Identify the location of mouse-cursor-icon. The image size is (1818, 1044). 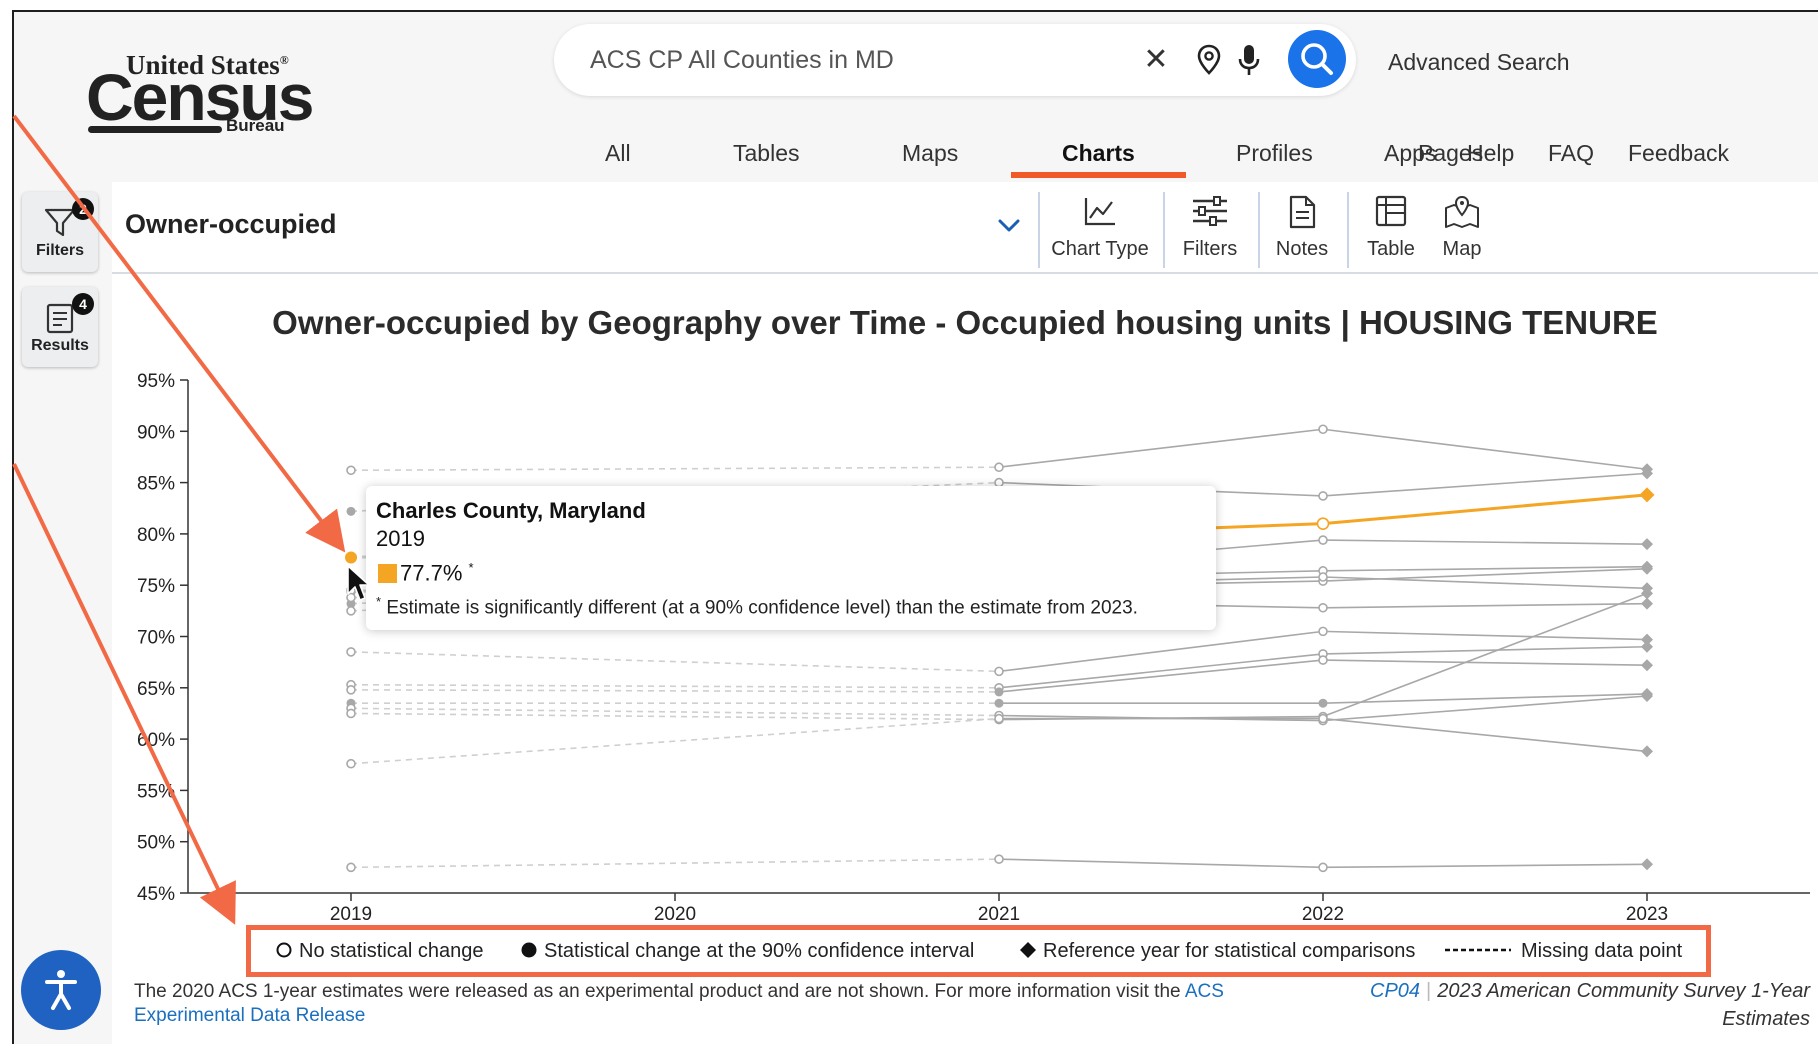
(358, 583).